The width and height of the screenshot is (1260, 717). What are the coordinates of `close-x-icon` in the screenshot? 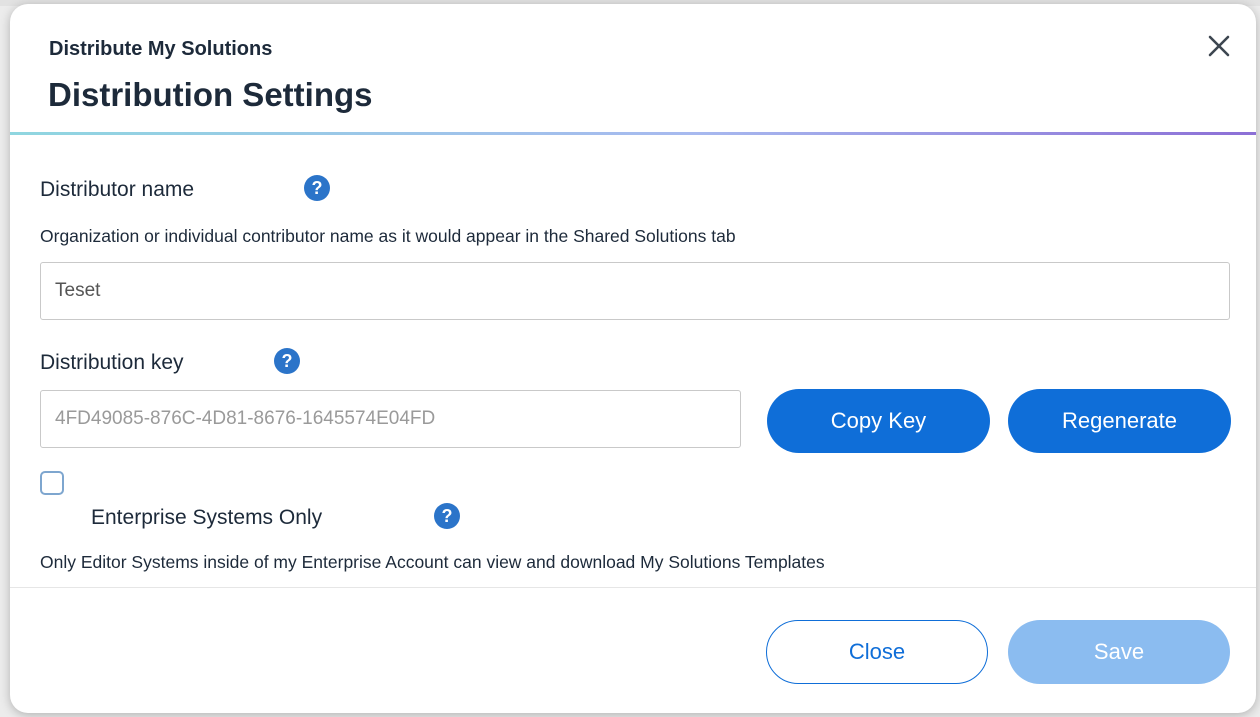 It's located at (1219, 46).